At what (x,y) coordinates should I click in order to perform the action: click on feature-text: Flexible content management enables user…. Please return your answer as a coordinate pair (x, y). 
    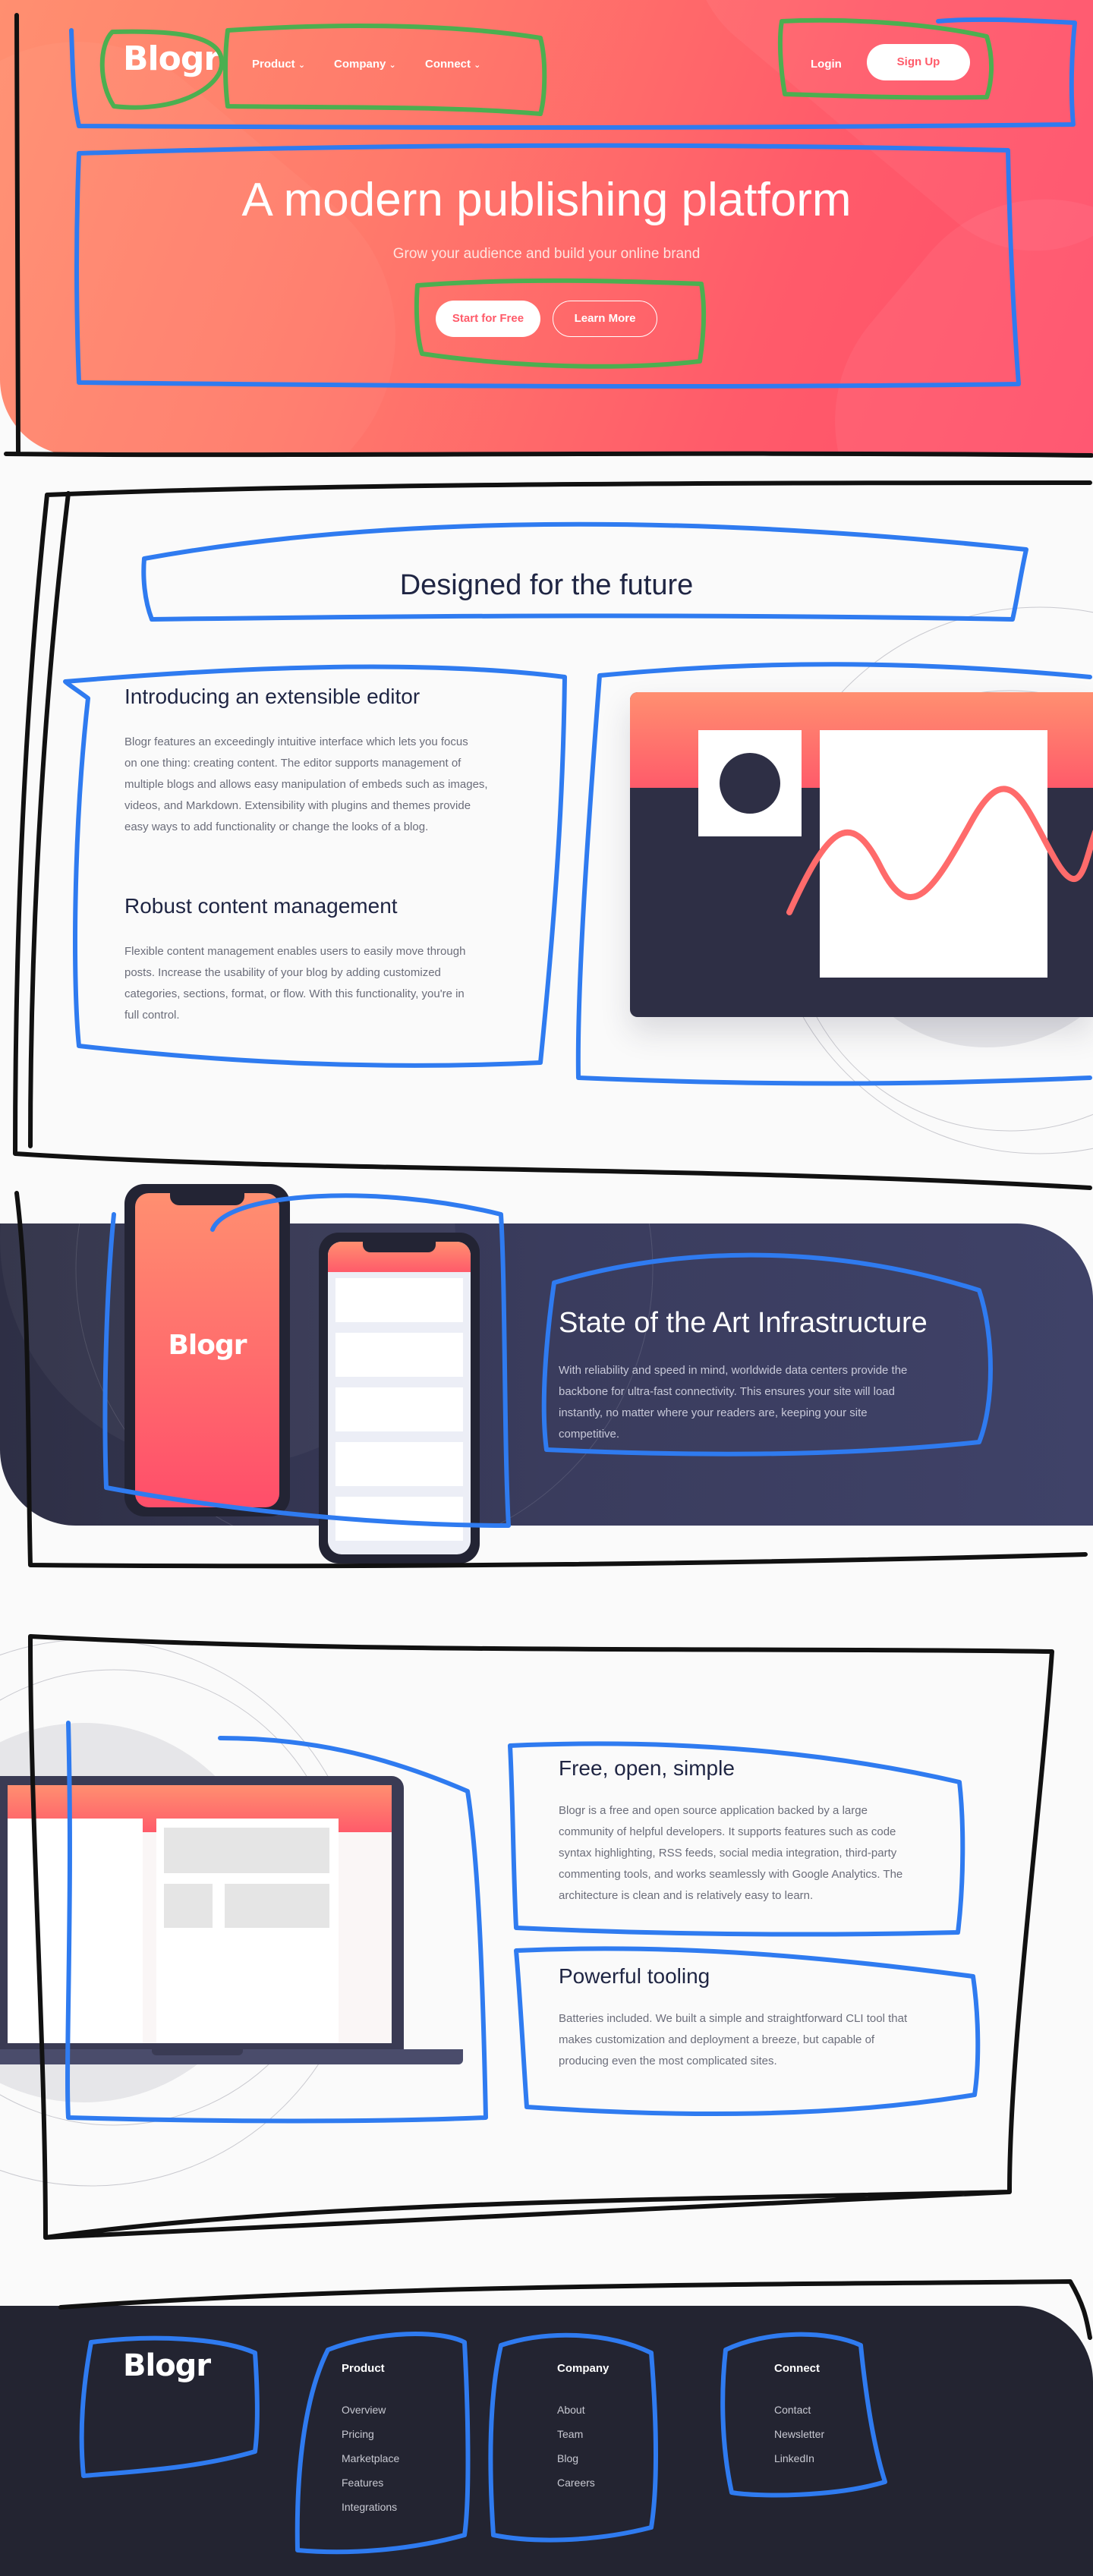
    Looking at the image, I should click on (294, 983).